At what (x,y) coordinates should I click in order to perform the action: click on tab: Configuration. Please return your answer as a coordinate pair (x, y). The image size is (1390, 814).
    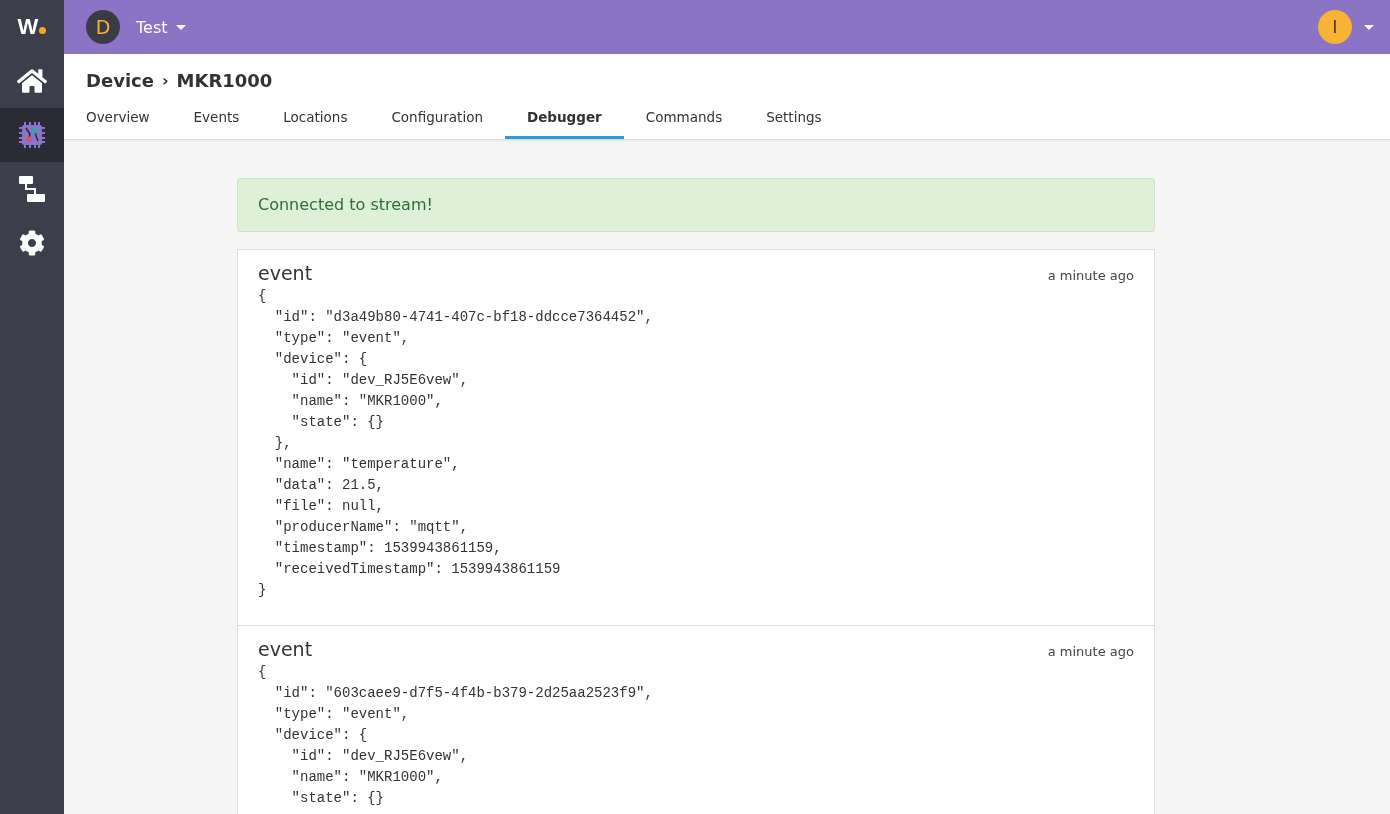
    Looking at the image, I should click on (437, 120).